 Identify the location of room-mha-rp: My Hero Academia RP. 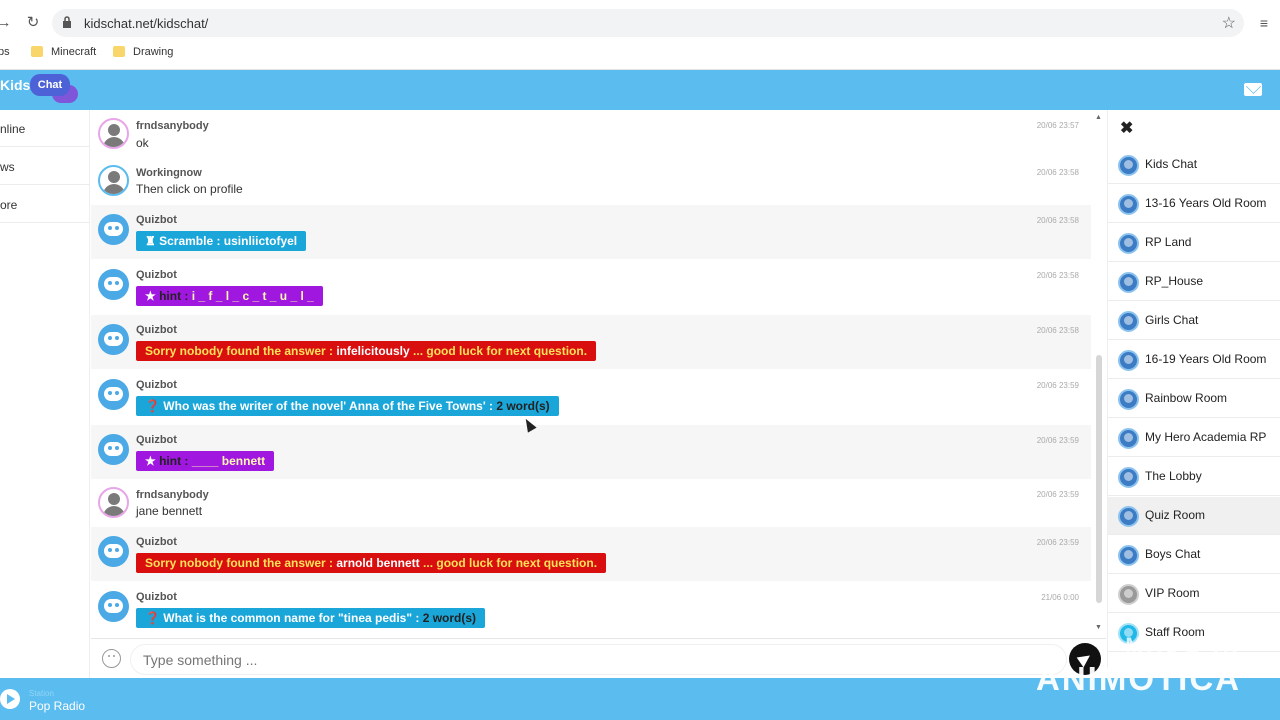
(1194, 438).